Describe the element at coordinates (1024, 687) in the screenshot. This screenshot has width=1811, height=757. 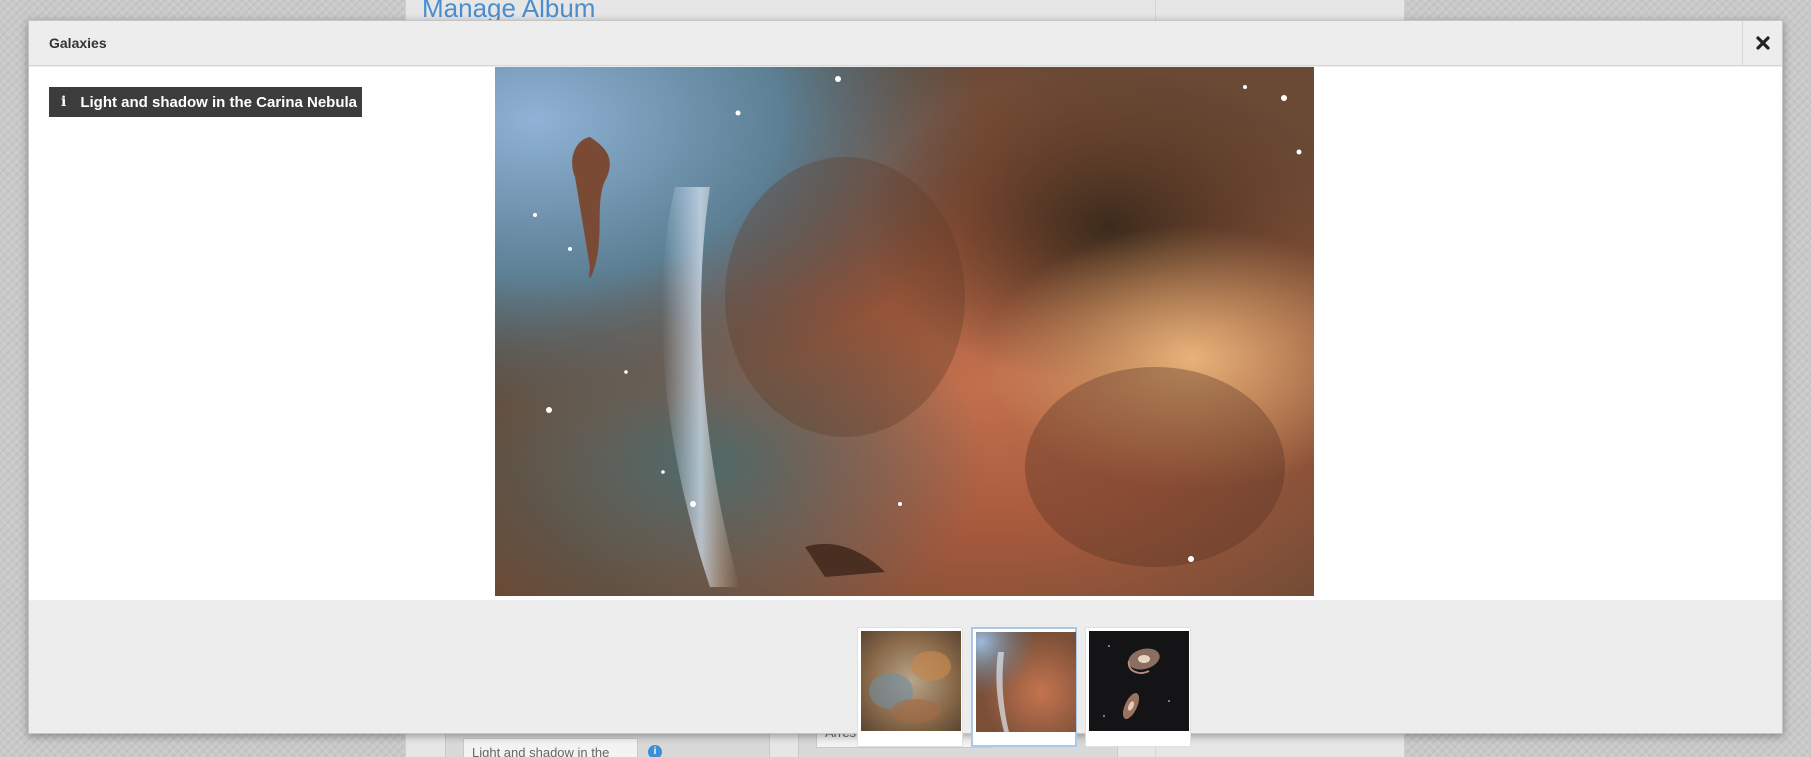
I see `thumbnail-carina-nebula` at that location.